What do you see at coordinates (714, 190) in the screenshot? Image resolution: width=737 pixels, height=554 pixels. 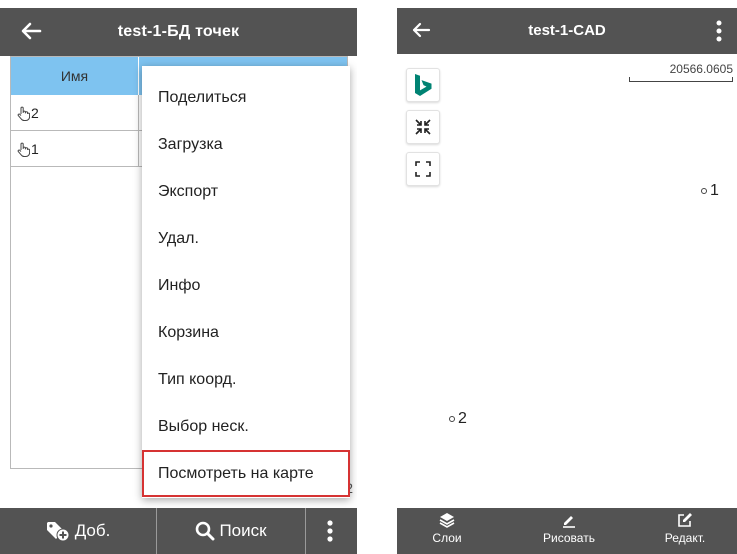 I see `point-label: 1` at bounding box center [714, 190].